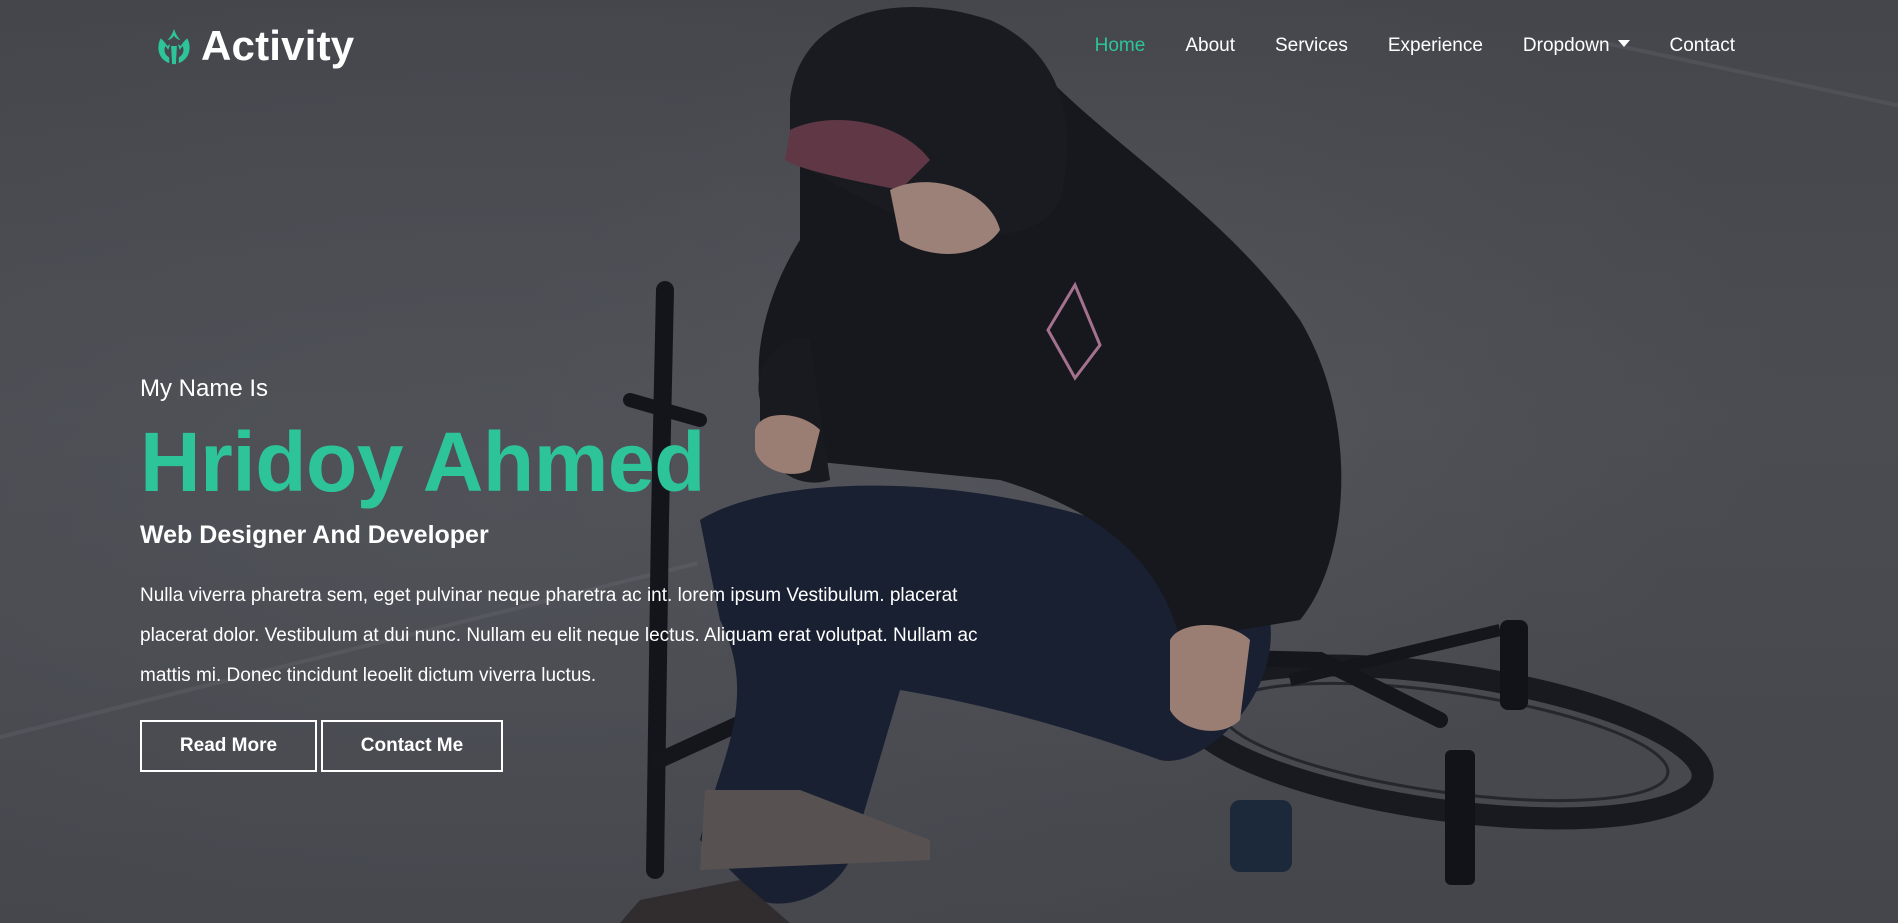 This screenshot has width=1898, height=923. What do you see at coordinates (1566, 45) in the screenshot?
I see `nav-item-dropdown-label: Dropdown` at bounding box center [1566, 45].